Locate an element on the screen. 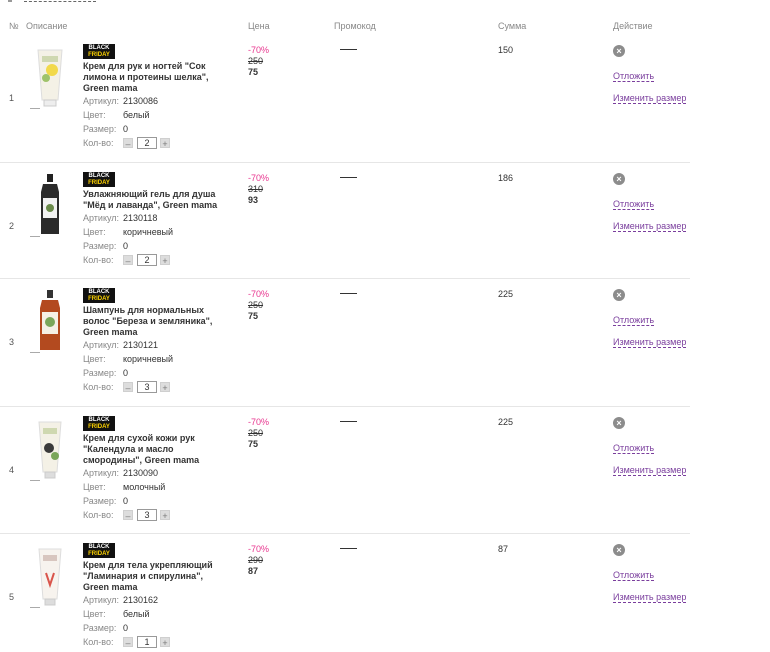 This screenshot has height=652, width=770. qty-input: 1 is located at coordinates (147, 642).